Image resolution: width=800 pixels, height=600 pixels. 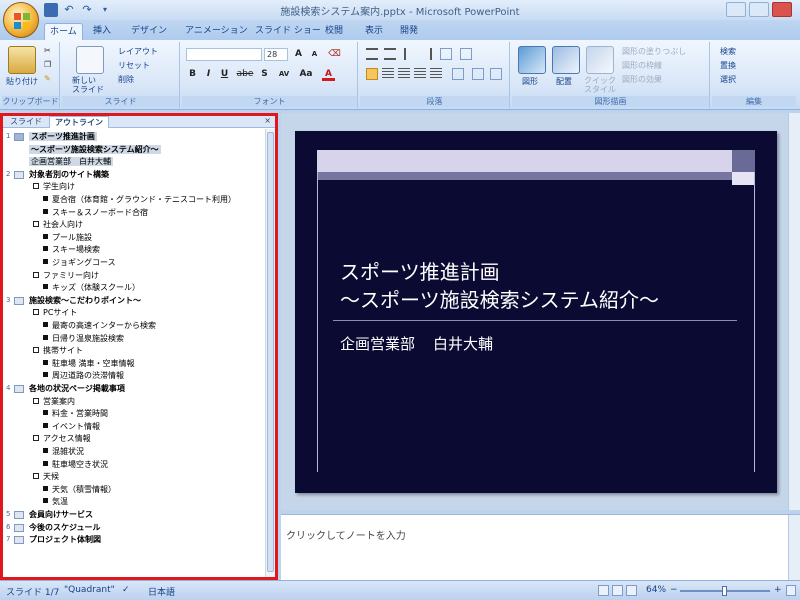 I want to click on decrease-indent-icon, so click(x=410, y=54).